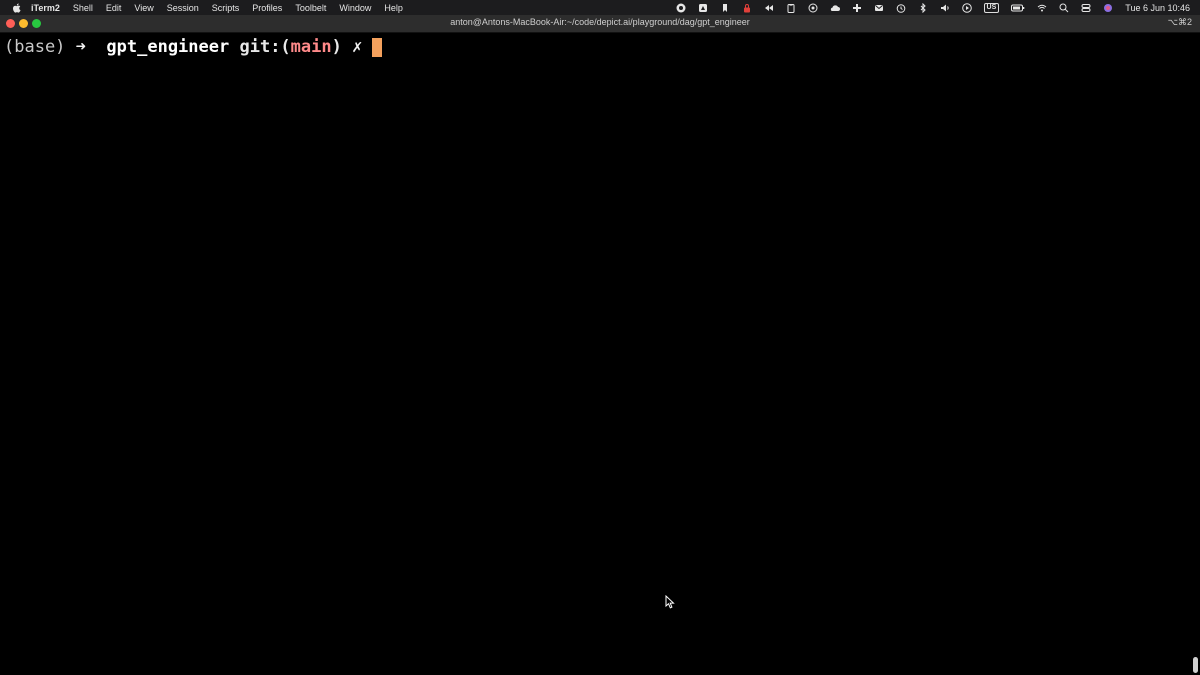 The width and height of the screenshot is (1200, 675). What do you see at coordinates (1018, 8) in the screenshot?
I see `battery-icon` at bounding box center [1018, 8].